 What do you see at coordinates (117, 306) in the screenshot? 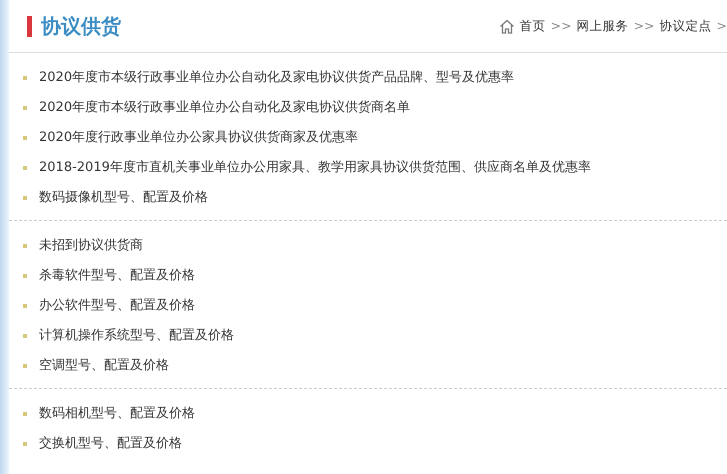
I see `list-link: 办公软件型号、配置及价格` at bounding box center [117, 306].